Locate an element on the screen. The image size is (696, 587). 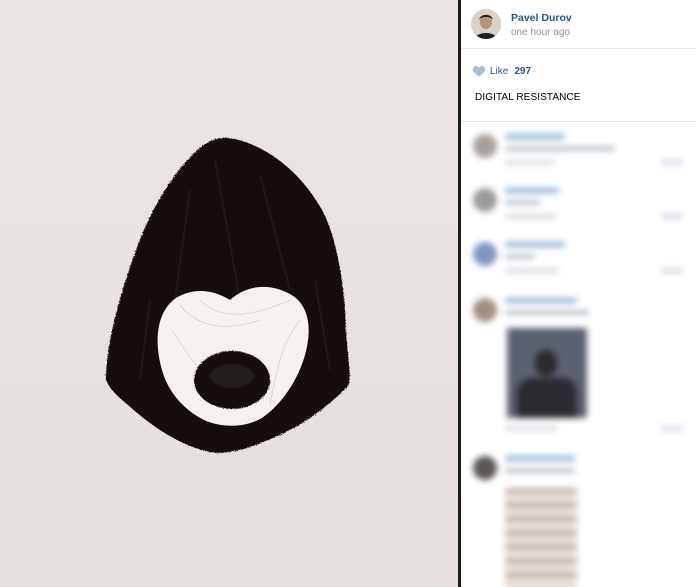
like-count: 297 is located at coordinates (523, 71).